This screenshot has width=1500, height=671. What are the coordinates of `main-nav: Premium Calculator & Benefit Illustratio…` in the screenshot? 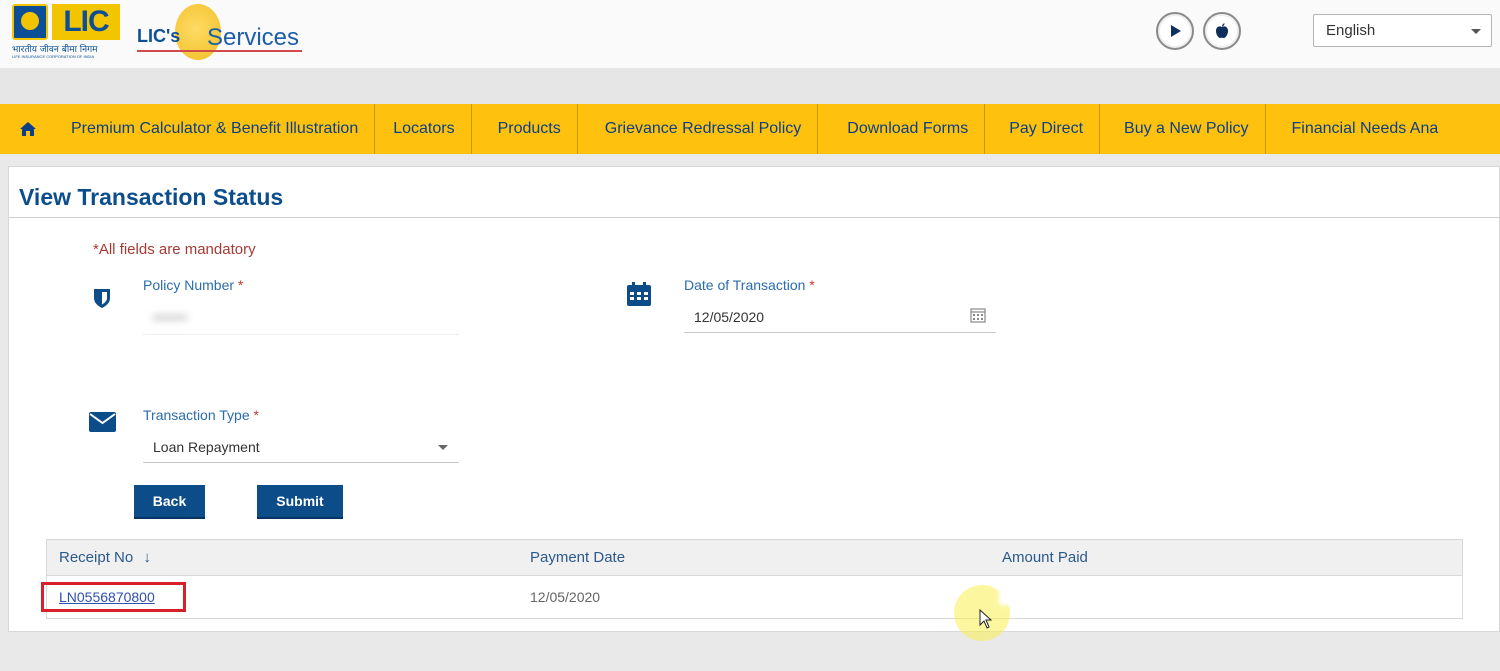 It's located at (750, 129).